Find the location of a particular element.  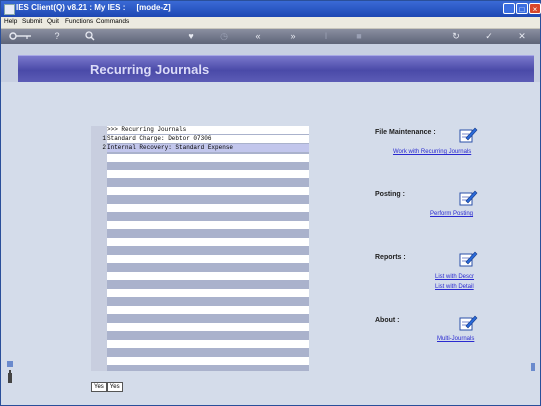

rewind-icon: « is located at coordinates (258, 36).